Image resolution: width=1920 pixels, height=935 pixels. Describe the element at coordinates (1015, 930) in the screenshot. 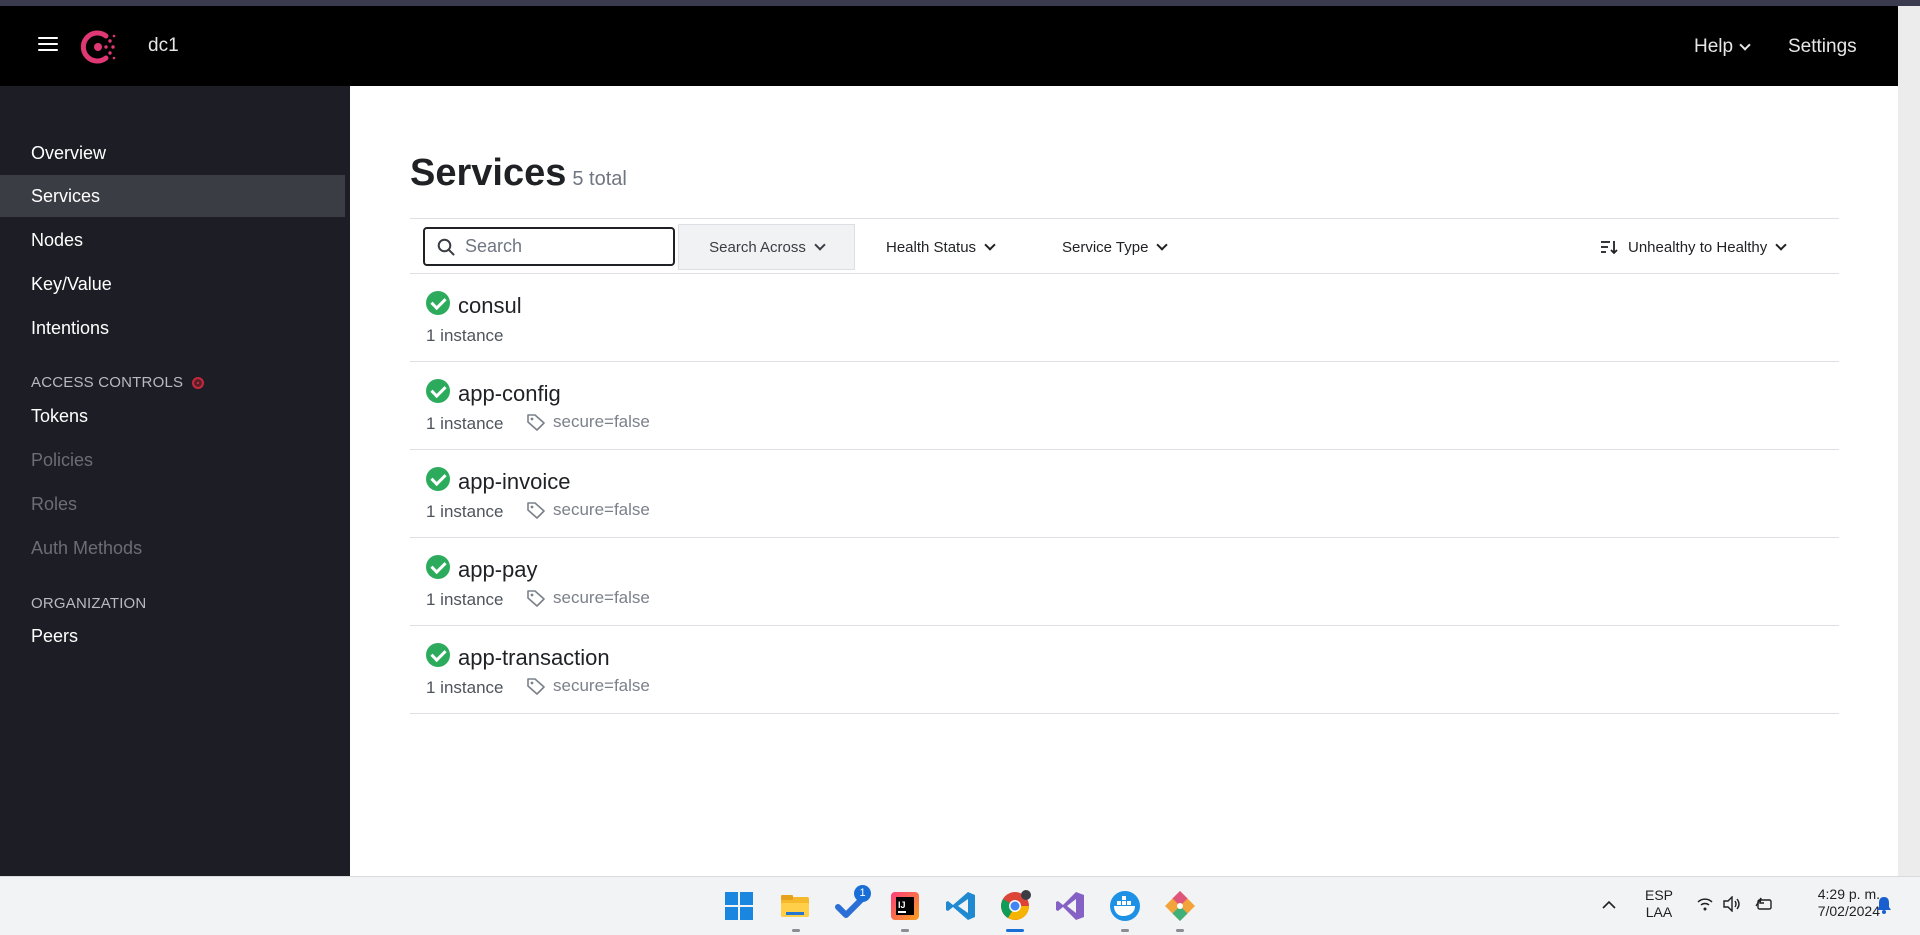

I see `active-app-indicator` at that location.